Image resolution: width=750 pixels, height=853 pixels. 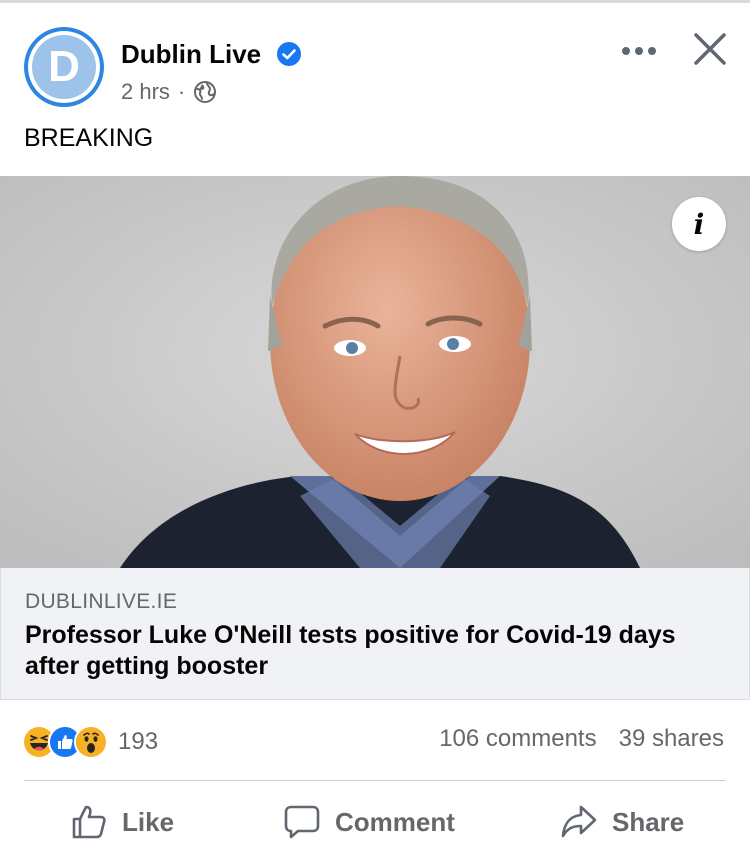 What do you see at coordinates (101, 601) in the screenshot?
I see `link-domain: DUBLINLIVE.IE` at bounding box center [101, 601].